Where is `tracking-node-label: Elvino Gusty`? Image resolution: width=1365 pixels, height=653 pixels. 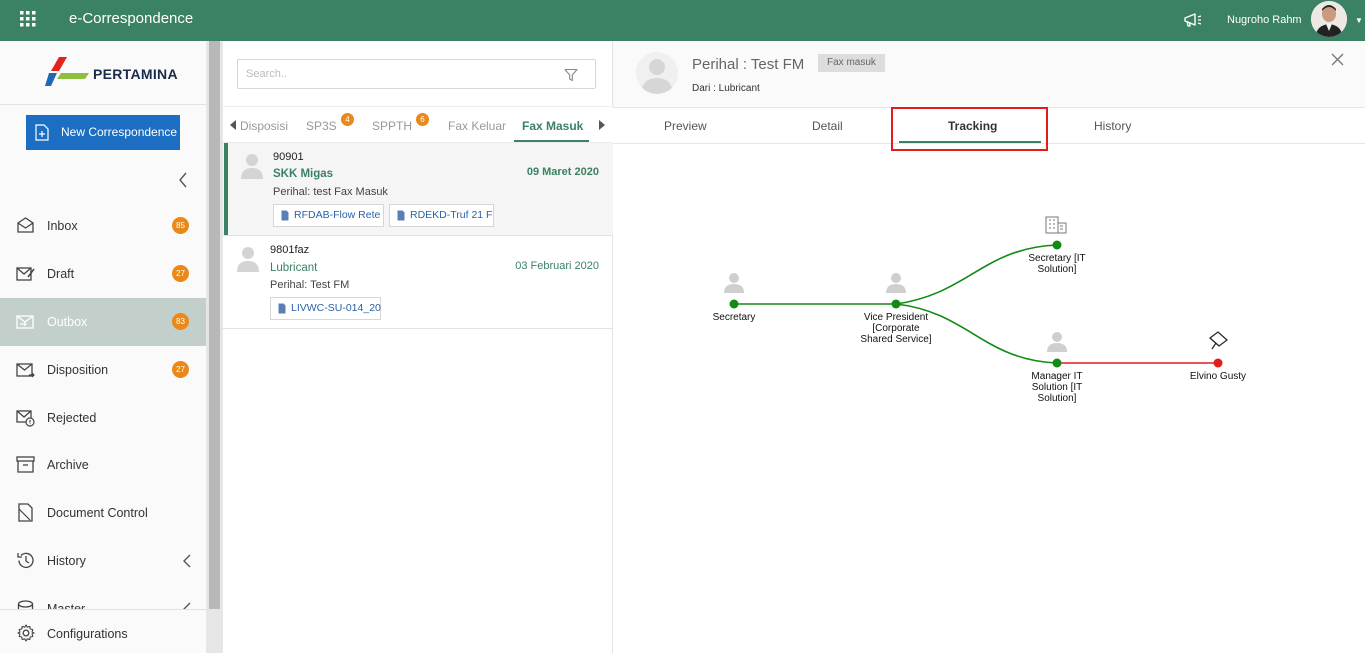
tracking-node-label: Elvino Gusty is located at coordinates (1218, 376).